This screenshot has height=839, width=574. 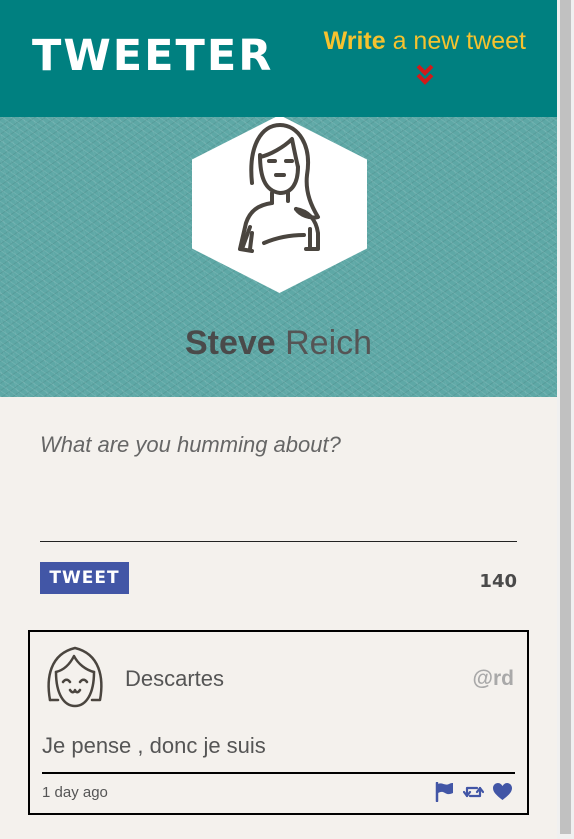 I want to click on flag-icon, so click(x=444, y=792).